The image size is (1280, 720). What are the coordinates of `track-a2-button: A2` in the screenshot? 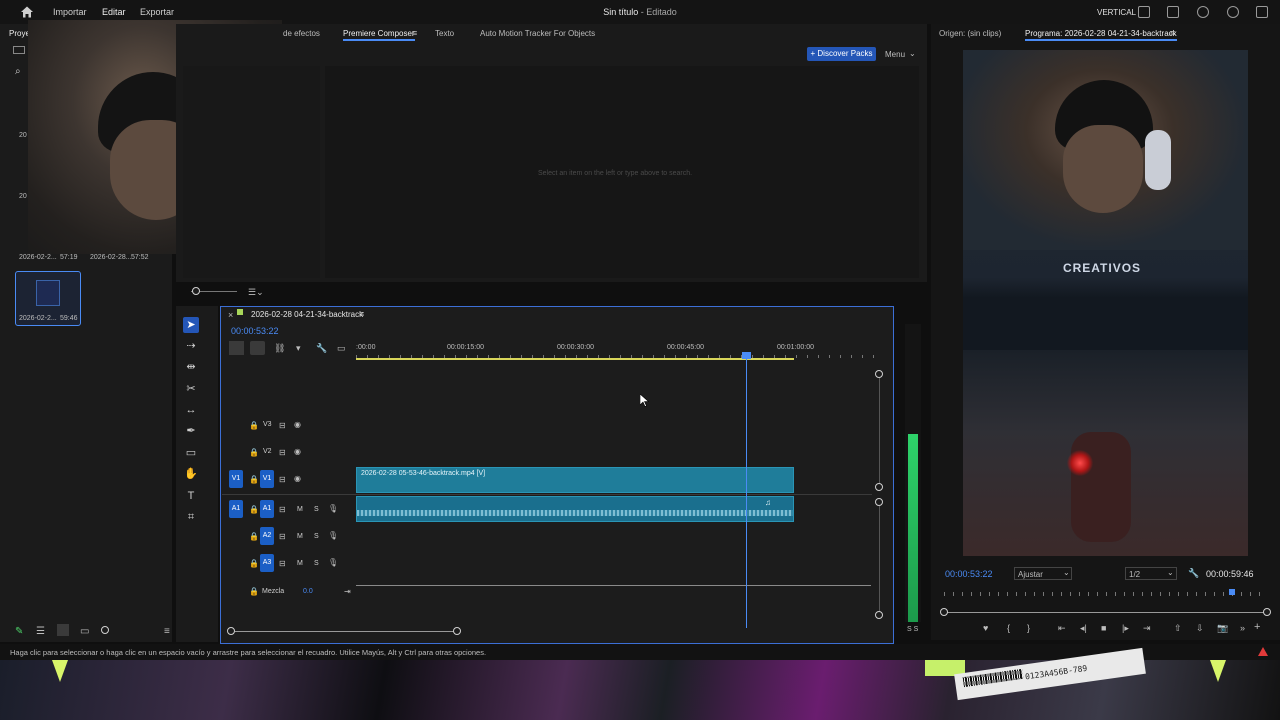 It's located at (267, 536).